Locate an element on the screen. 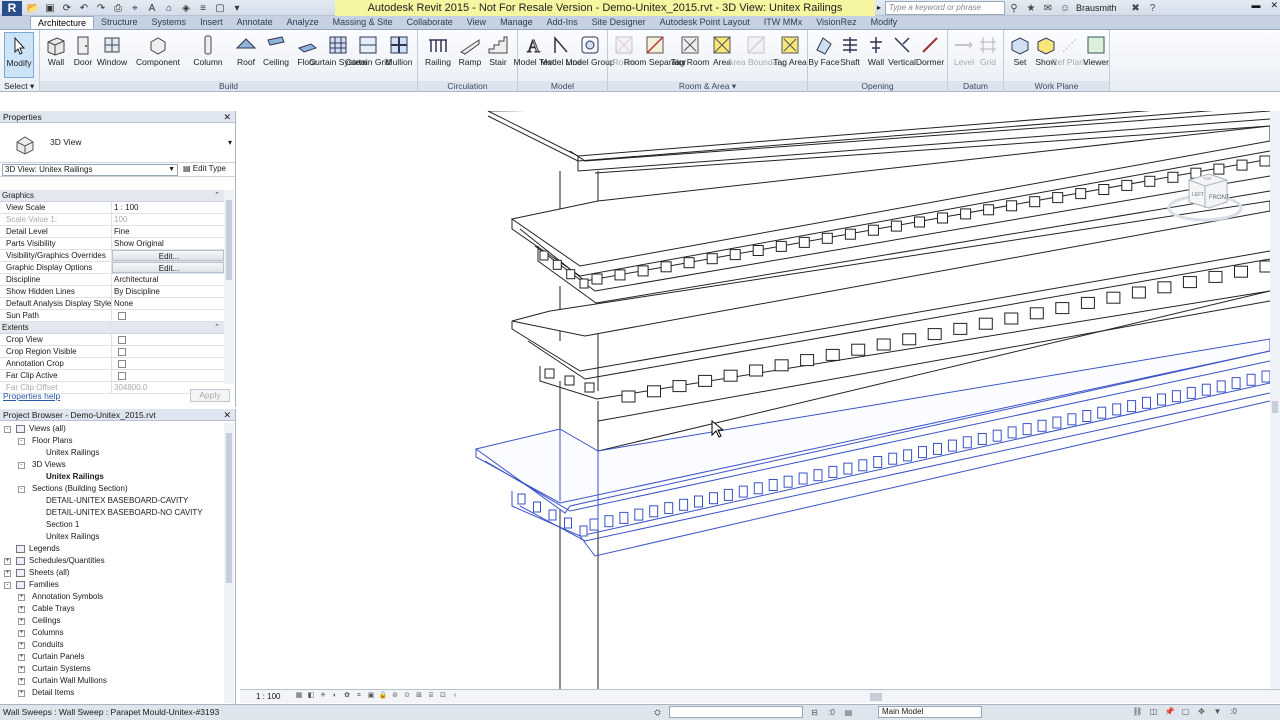 Image resolution: width=1280 pixels, height=720 pixels. visual-style-icon: ◧ is located at coordinates (311, 696).